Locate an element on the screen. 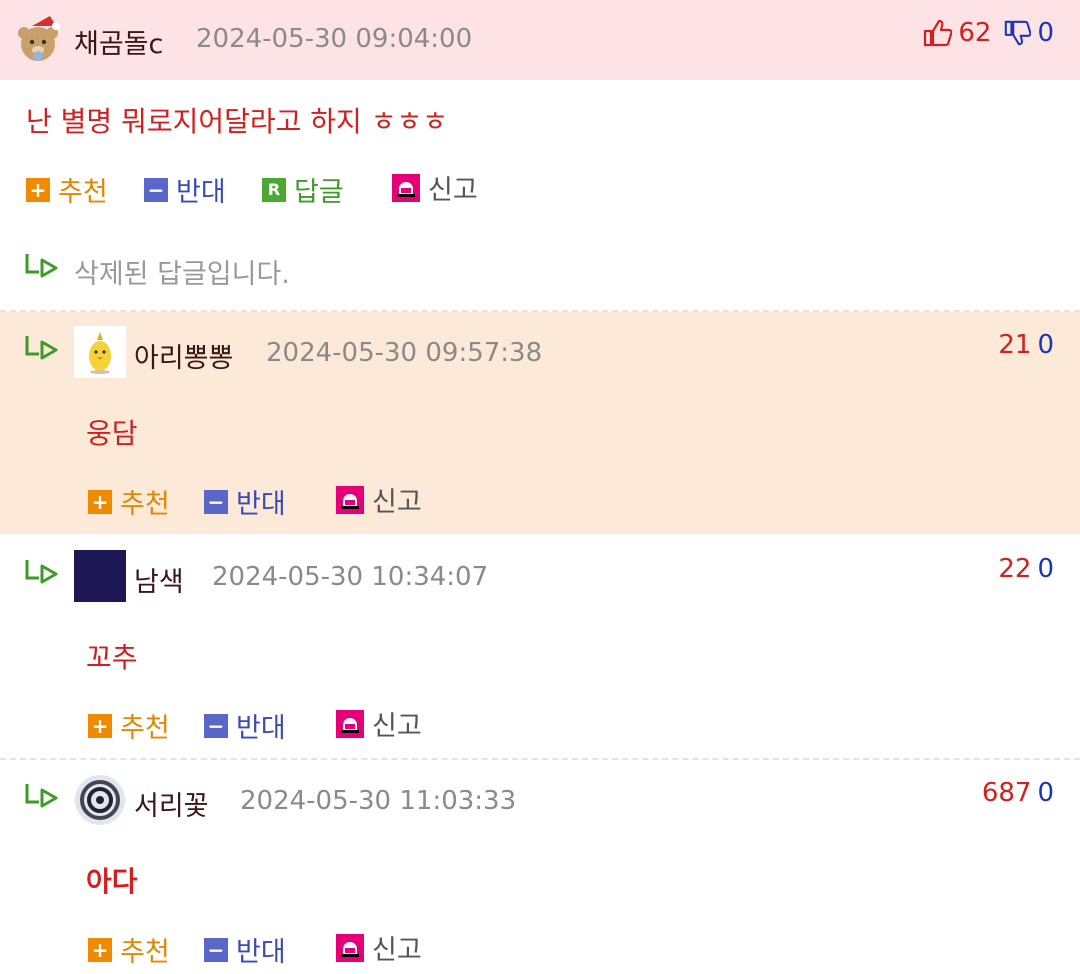  reply-nickname: 남색 is located at coordinates (159, 579).